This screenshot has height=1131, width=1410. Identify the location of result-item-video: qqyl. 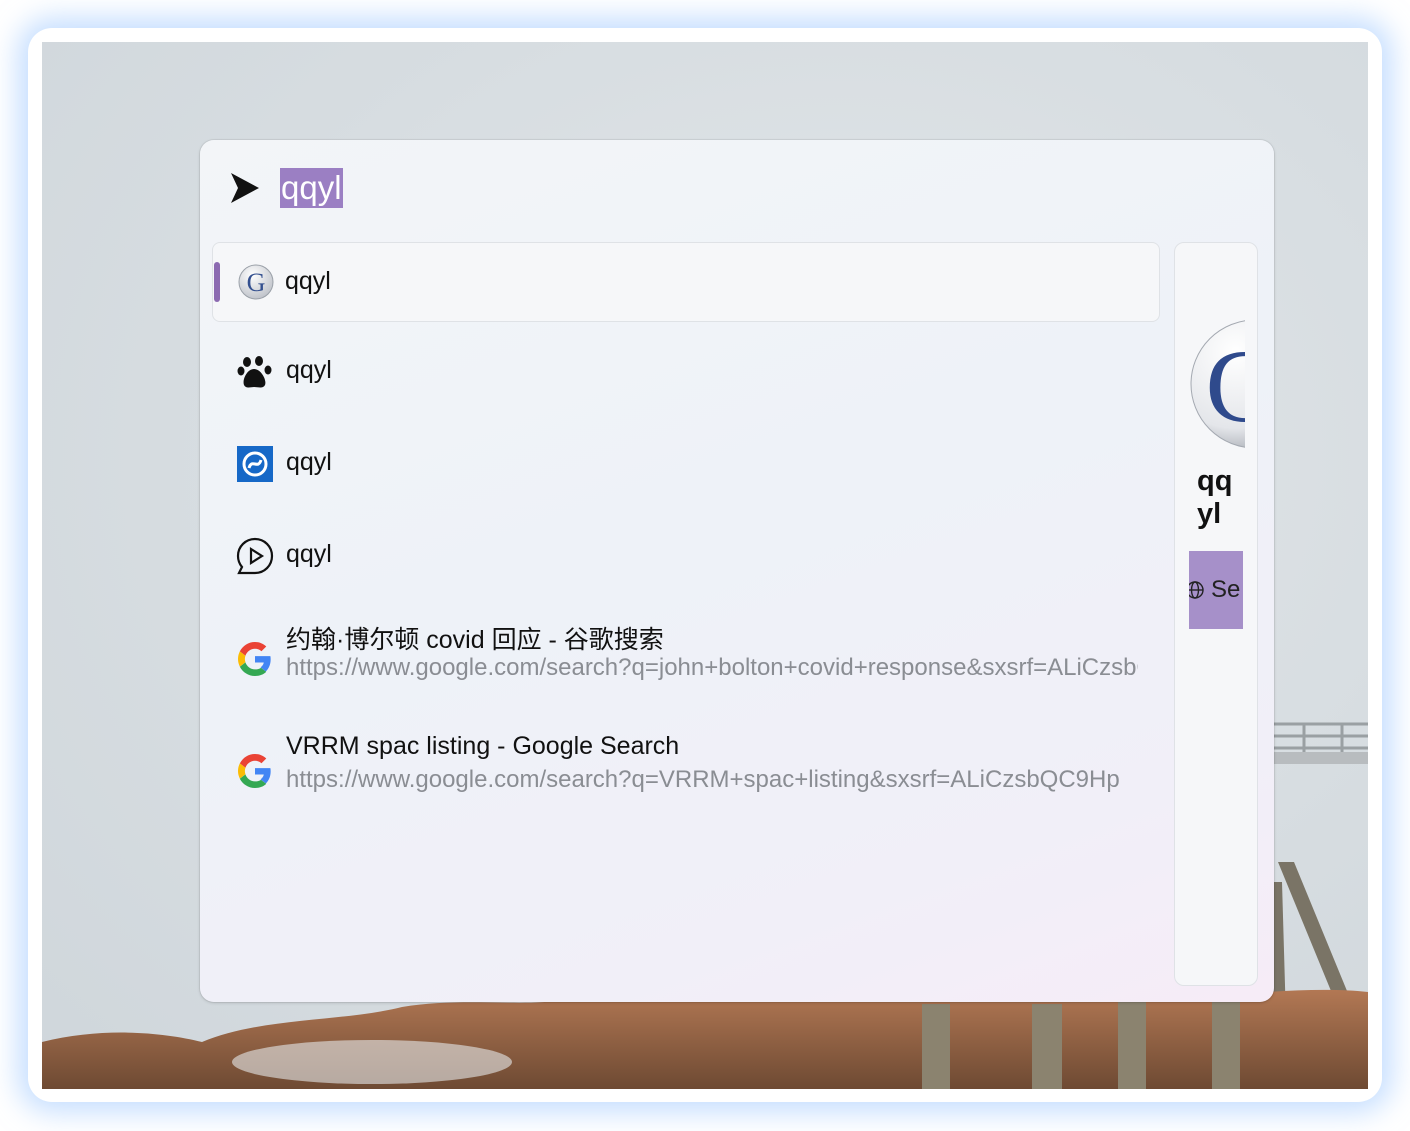
(686, 566).